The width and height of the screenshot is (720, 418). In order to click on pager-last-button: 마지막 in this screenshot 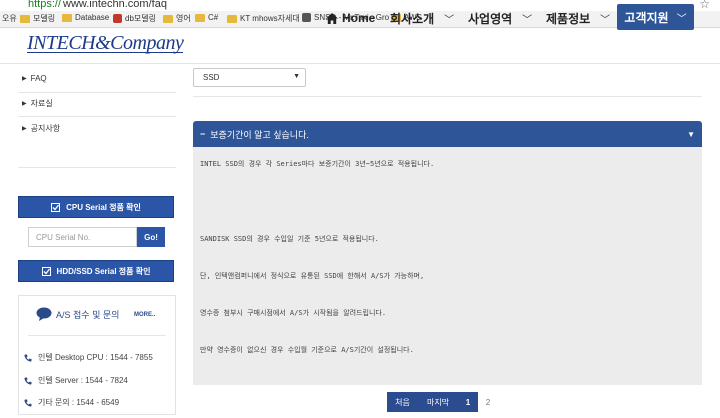, I will do `click(438, 402)`.